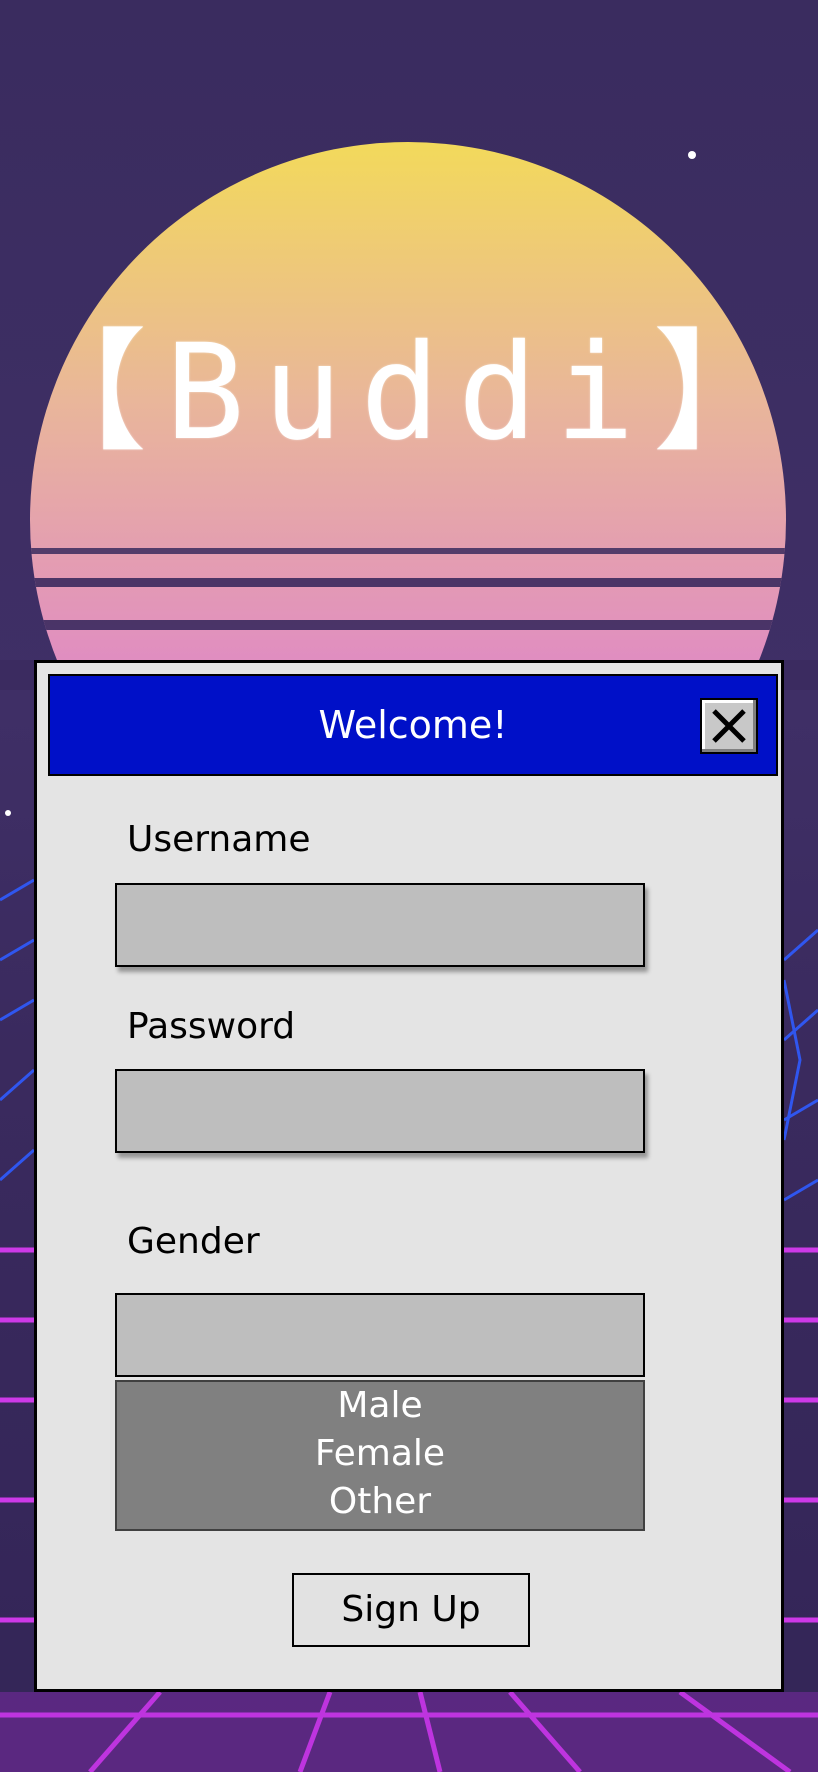 This screenshot has width=818, height=1772. I want to click on gender-label: Gender, so click(193, 1241).